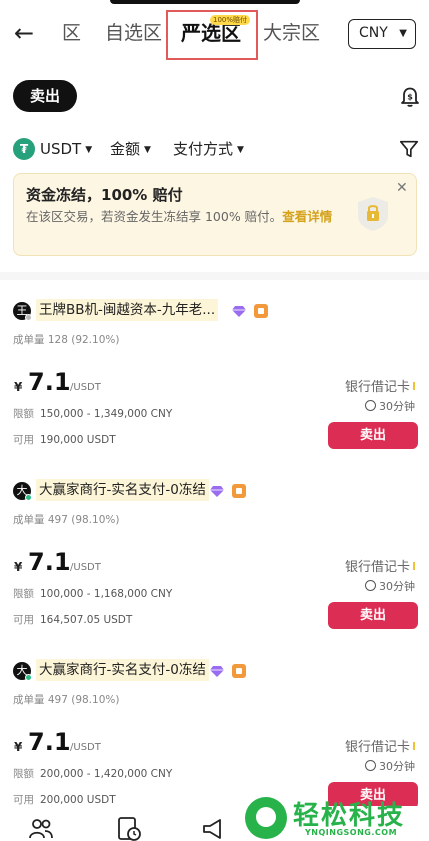  What do you see at coordinates (27, 33) in the screenshot?
I see `arrow-left-icon: ←` at bounding box center [27, 33].